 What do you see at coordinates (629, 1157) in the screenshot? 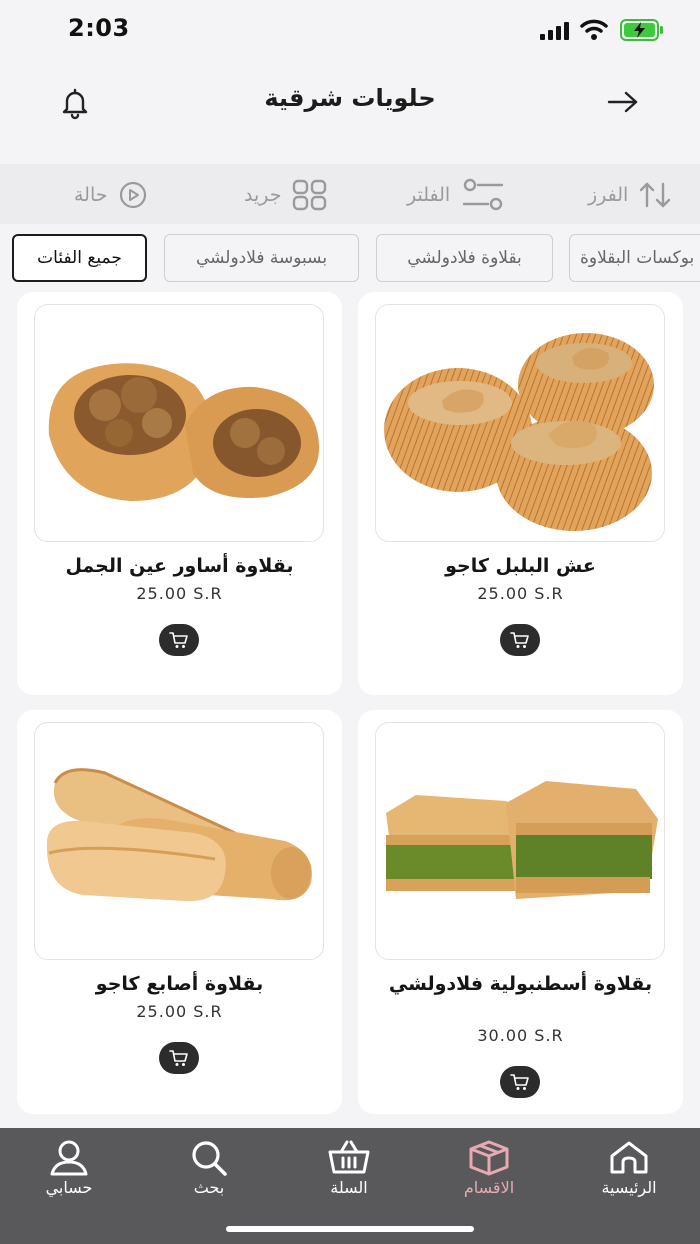
I see `home-icon` at bounding box center [629, 1157].